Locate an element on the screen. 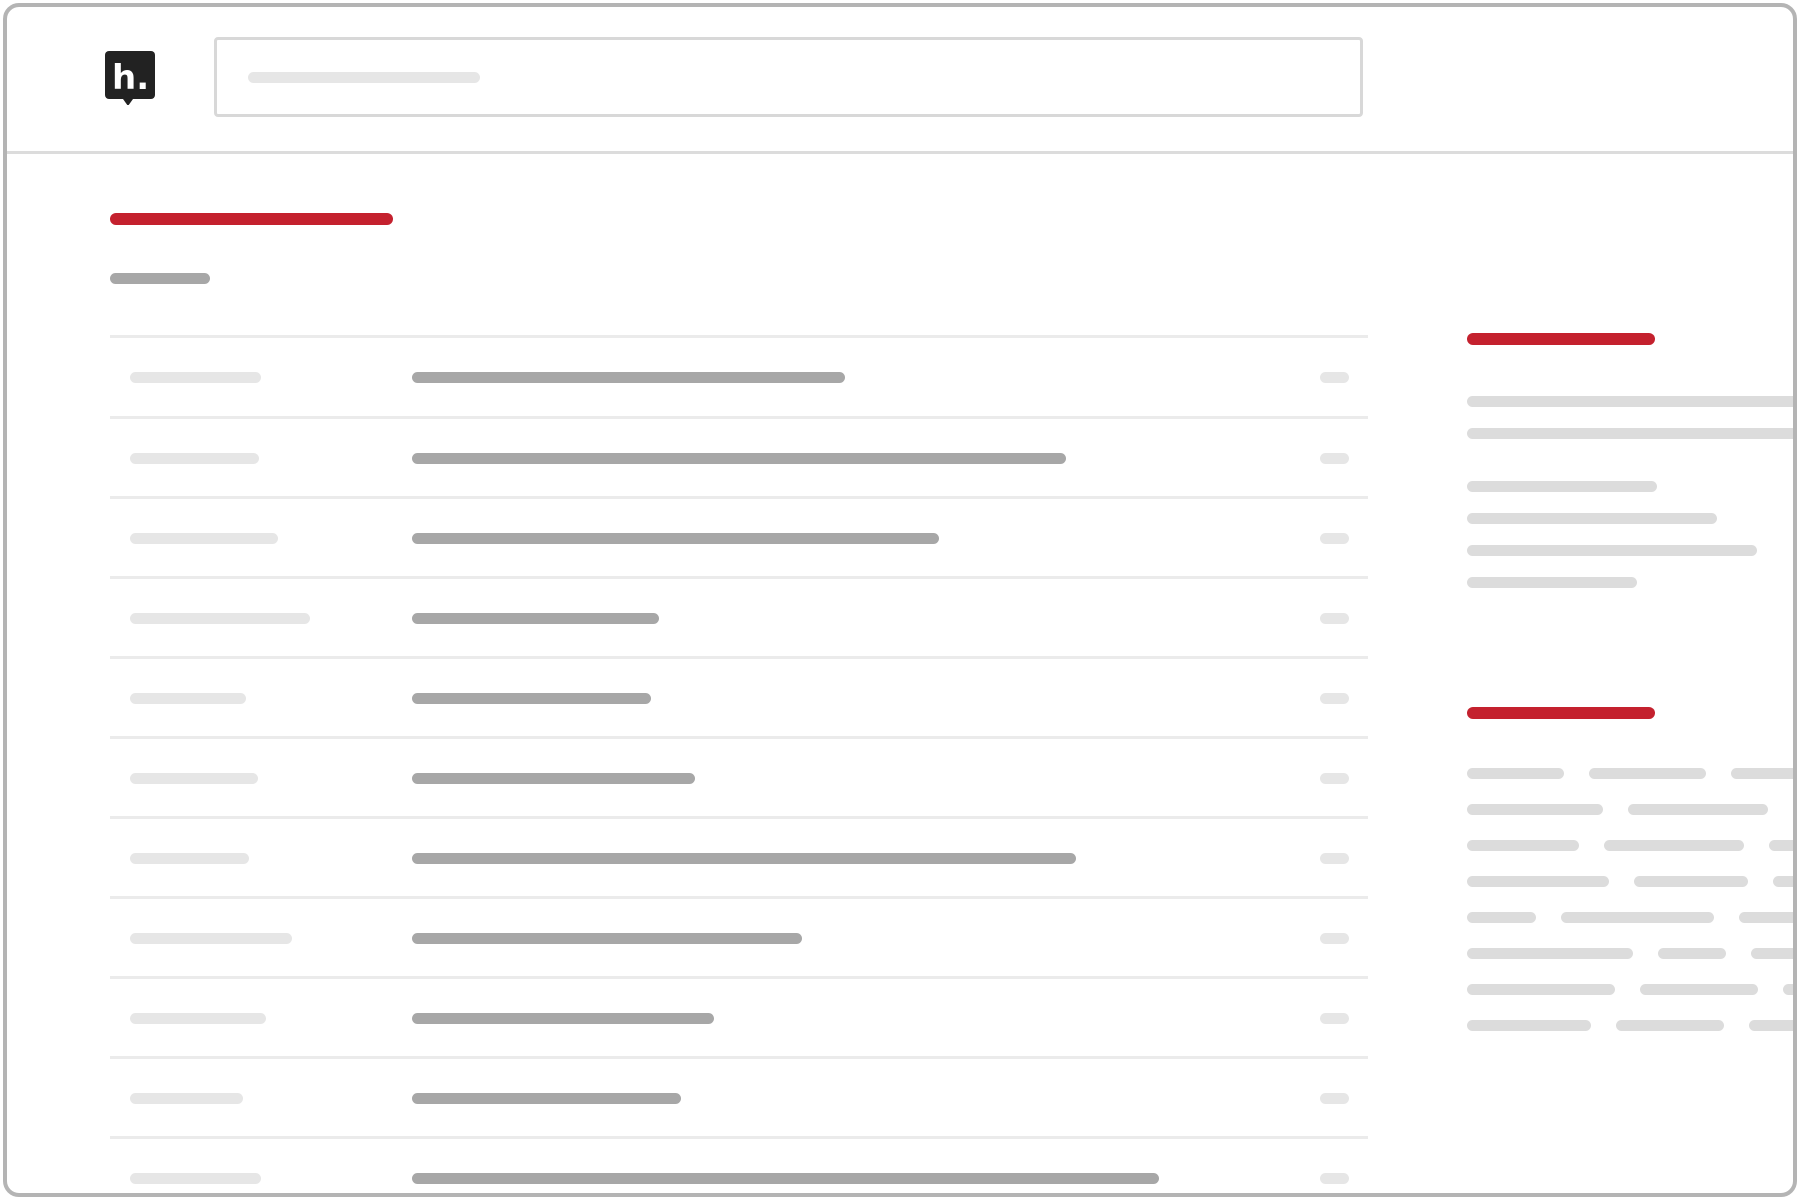  top-header: h. is located at coordinates (900, 80).